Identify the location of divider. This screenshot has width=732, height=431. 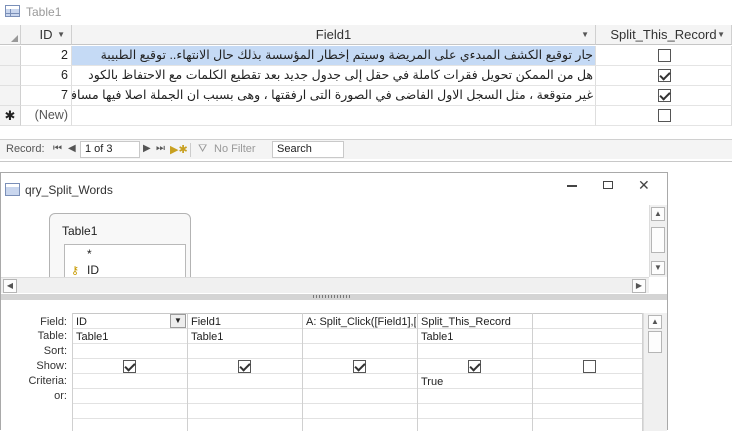
(190, 150).